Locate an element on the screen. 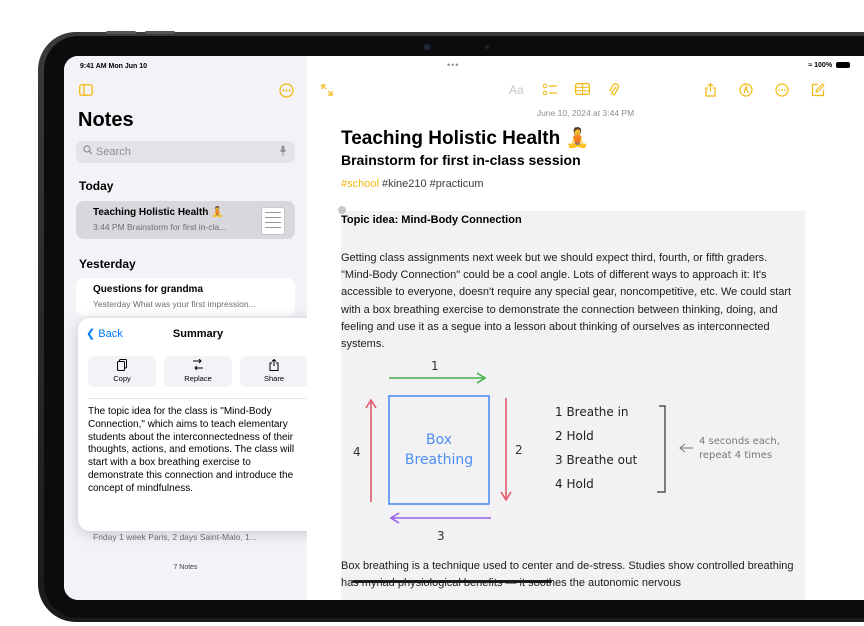 Image resolution: width=864 pixels, height=626 pixels. tag-school: #school is located at coordinates (360, 184).